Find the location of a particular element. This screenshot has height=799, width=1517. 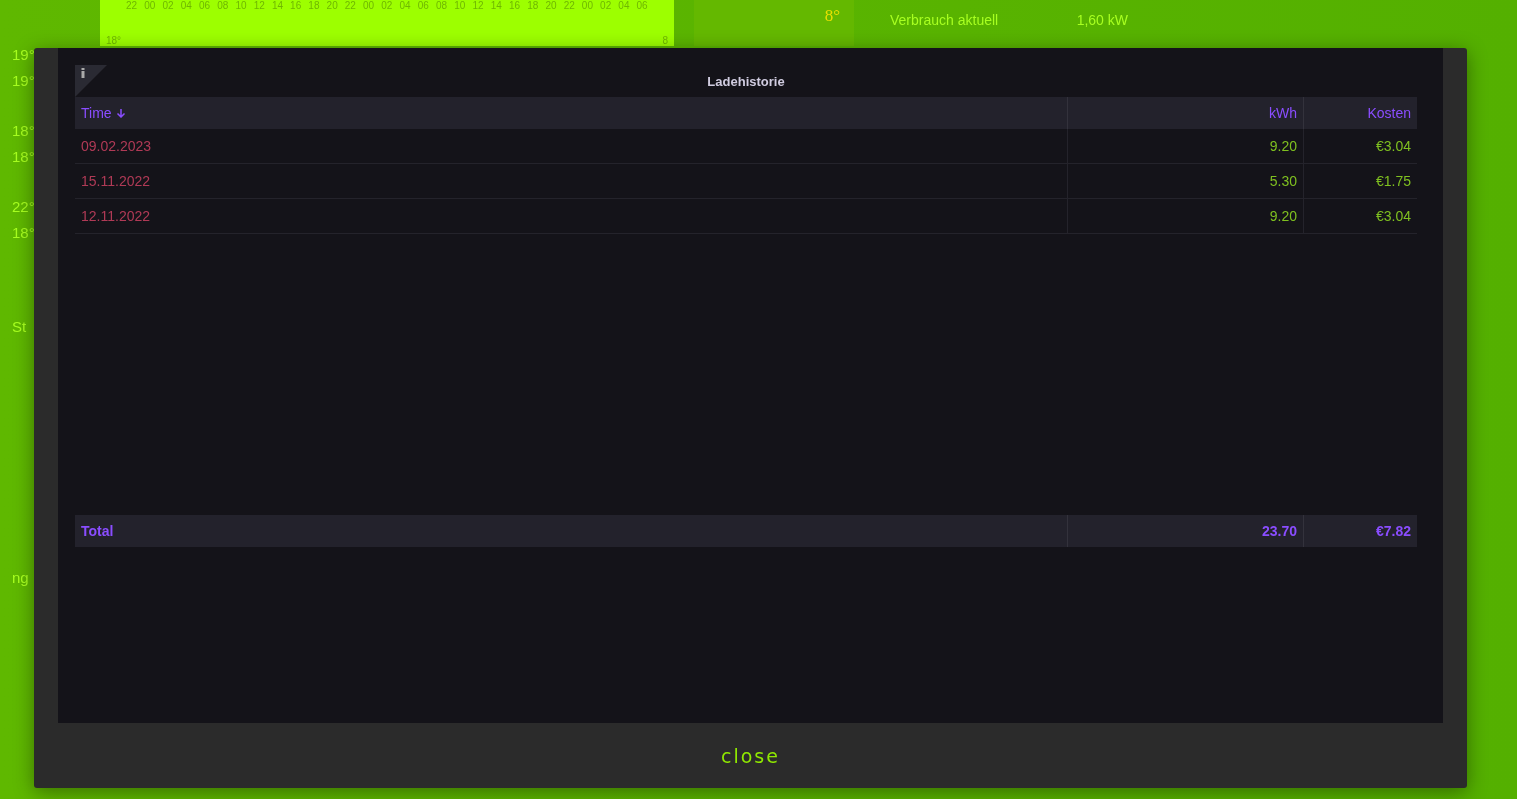

energy-value: 1,60 kW is located at coordinates (1102, 20).